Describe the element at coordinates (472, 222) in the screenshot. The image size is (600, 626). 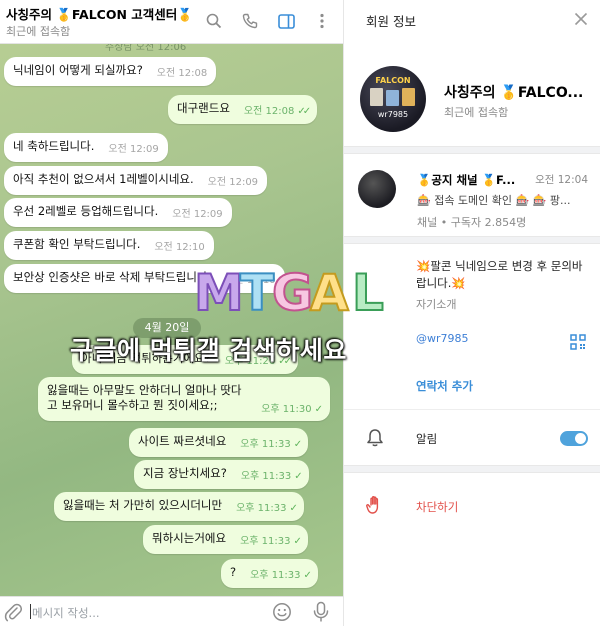
I see `channel-subscribers: 채널 • 구독자 2.854명` at that location.